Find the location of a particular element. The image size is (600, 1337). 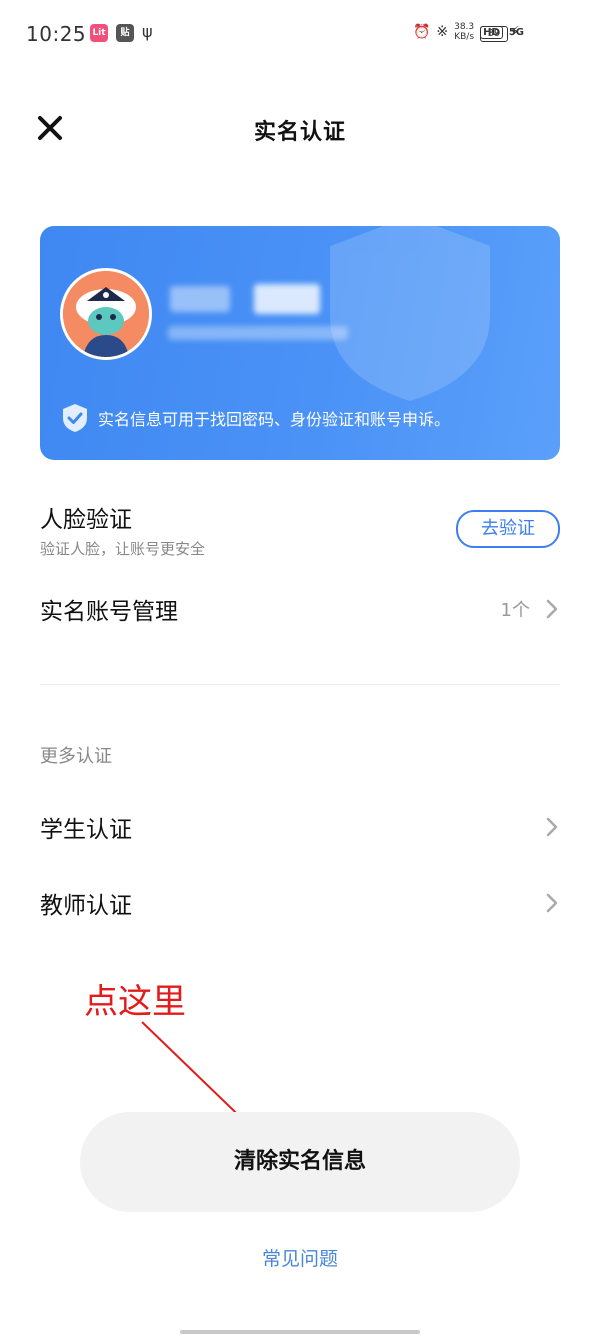

avatar is located at coordinates (106, 314).